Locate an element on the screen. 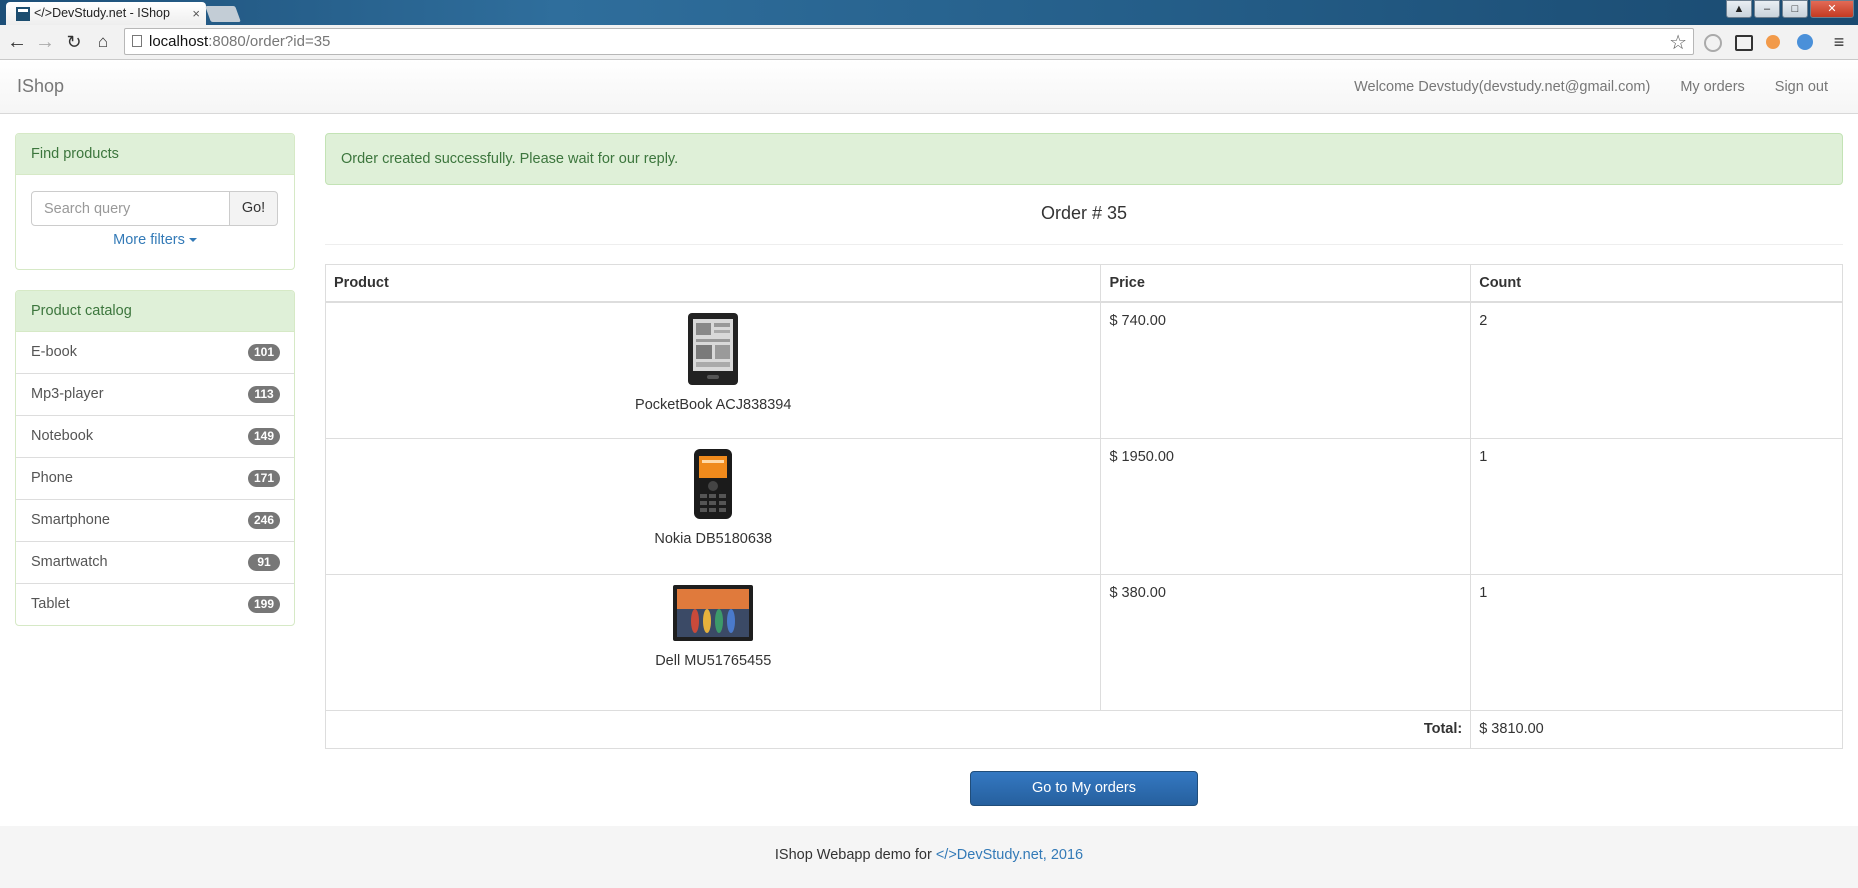  browser-toolbar: ← → ↻ ⌂ localhost:8080/order?id=35 ☆ ≡ is located at coordinates (929, 42).